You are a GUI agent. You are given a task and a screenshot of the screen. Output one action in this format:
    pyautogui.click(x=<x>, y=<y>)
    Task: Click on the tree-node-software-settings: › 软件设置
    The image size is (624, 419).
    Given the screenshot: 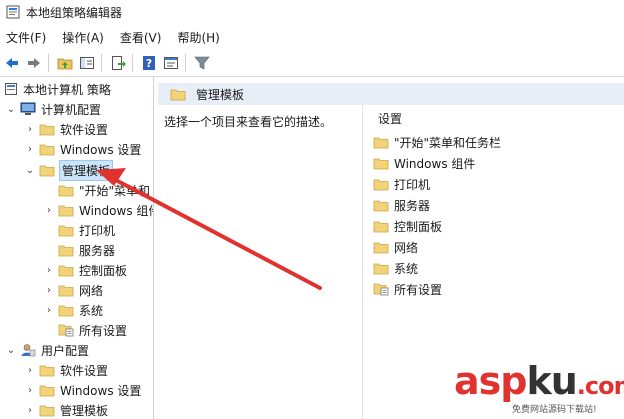 What is the action you would take?
    pyautogui.click(x=66, y=129)
    